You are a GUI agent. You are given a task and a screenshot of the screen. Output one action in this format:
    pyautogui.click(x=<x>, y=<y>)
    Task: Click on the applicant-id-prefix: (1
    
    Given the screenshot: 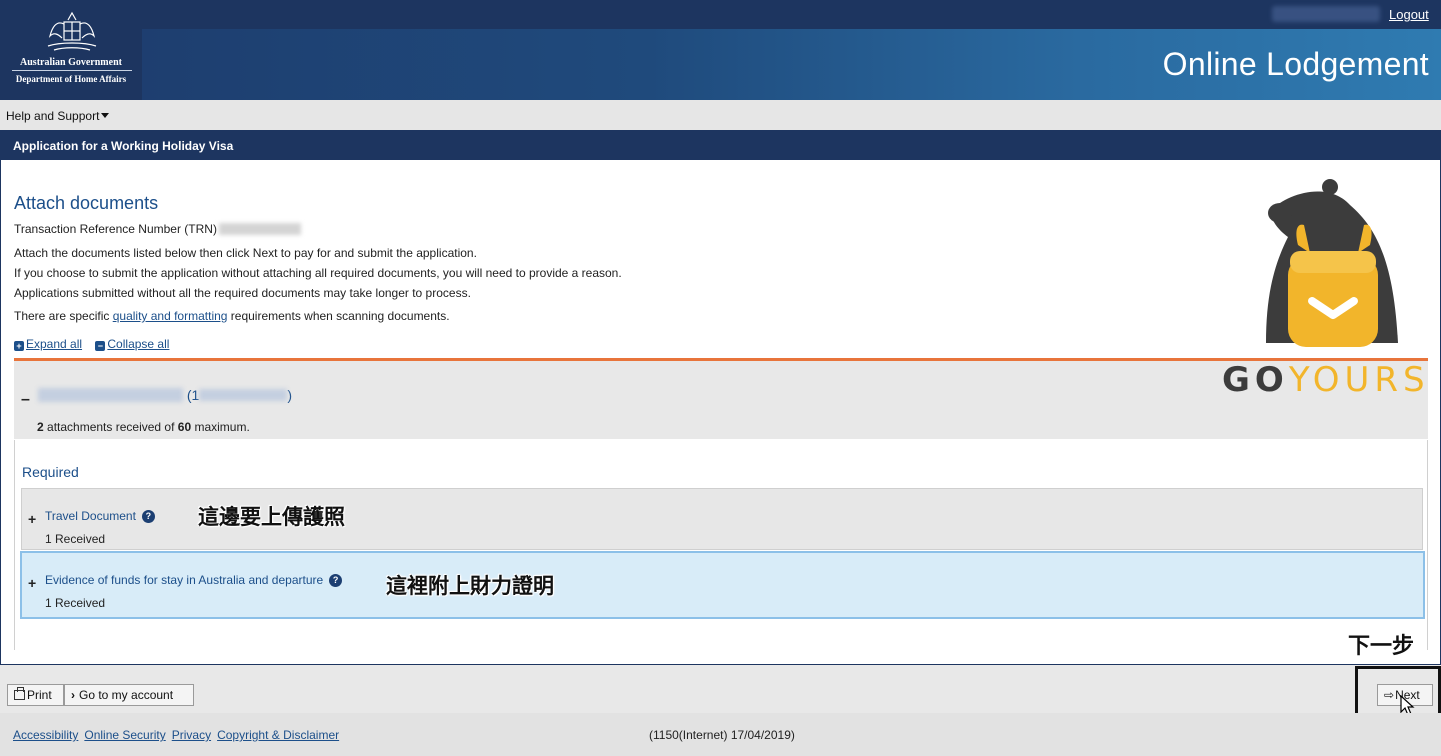 What is the action you would take?
    pyautogui.click(x=193, y=395)
    